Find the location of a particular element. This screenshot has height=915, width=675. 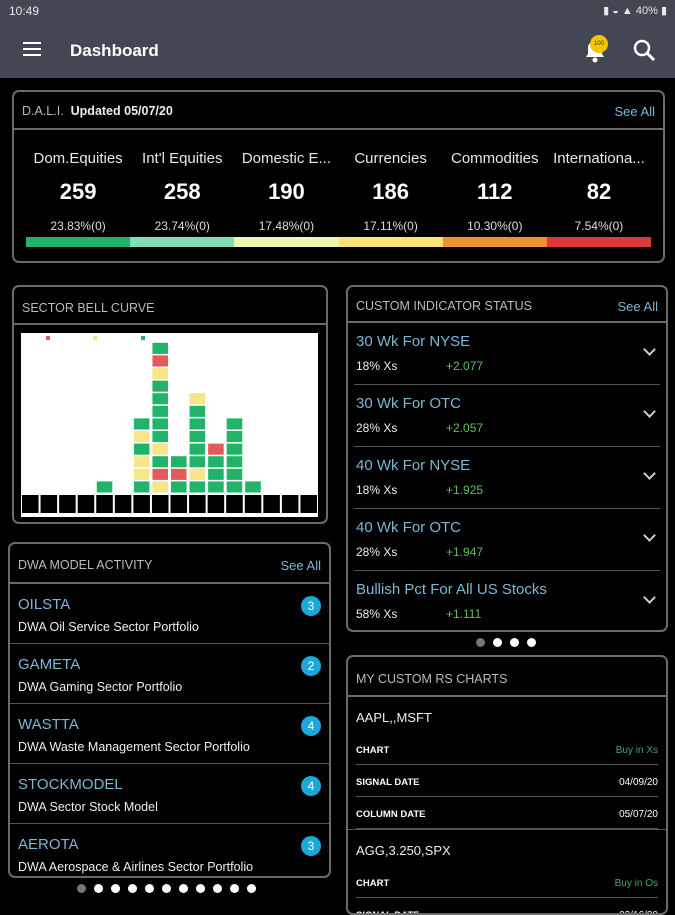

dali-column-name: Currencies is located at coordinates (390, 158).